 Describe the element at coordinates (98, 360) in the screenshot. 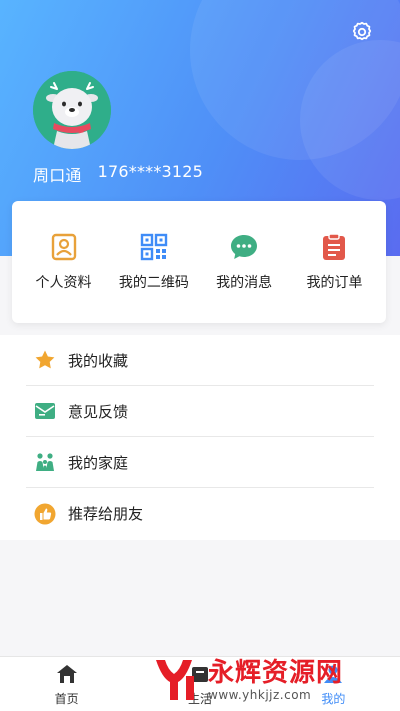

I see `menu-item-label: 我的收藏` at that location.